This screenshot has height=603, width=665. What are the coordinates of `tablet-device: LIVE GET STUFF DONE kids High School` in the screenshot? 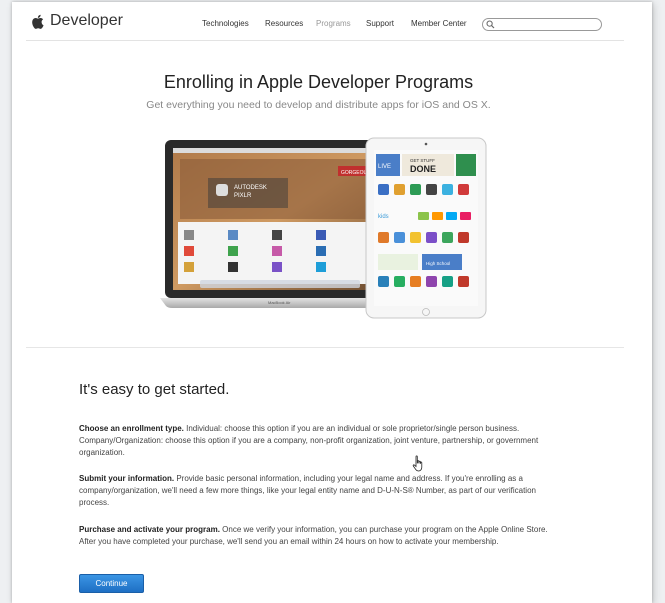 It's located at (426, 228).